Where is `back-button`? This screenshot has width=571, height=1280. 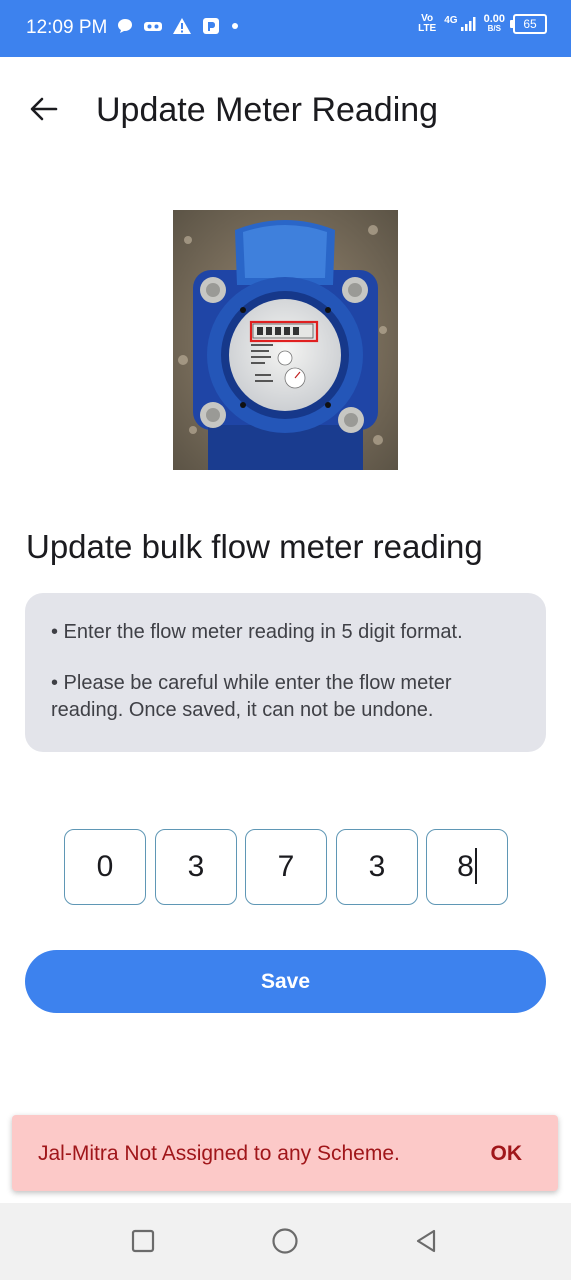
back-button is located at coordinates (44, 109).